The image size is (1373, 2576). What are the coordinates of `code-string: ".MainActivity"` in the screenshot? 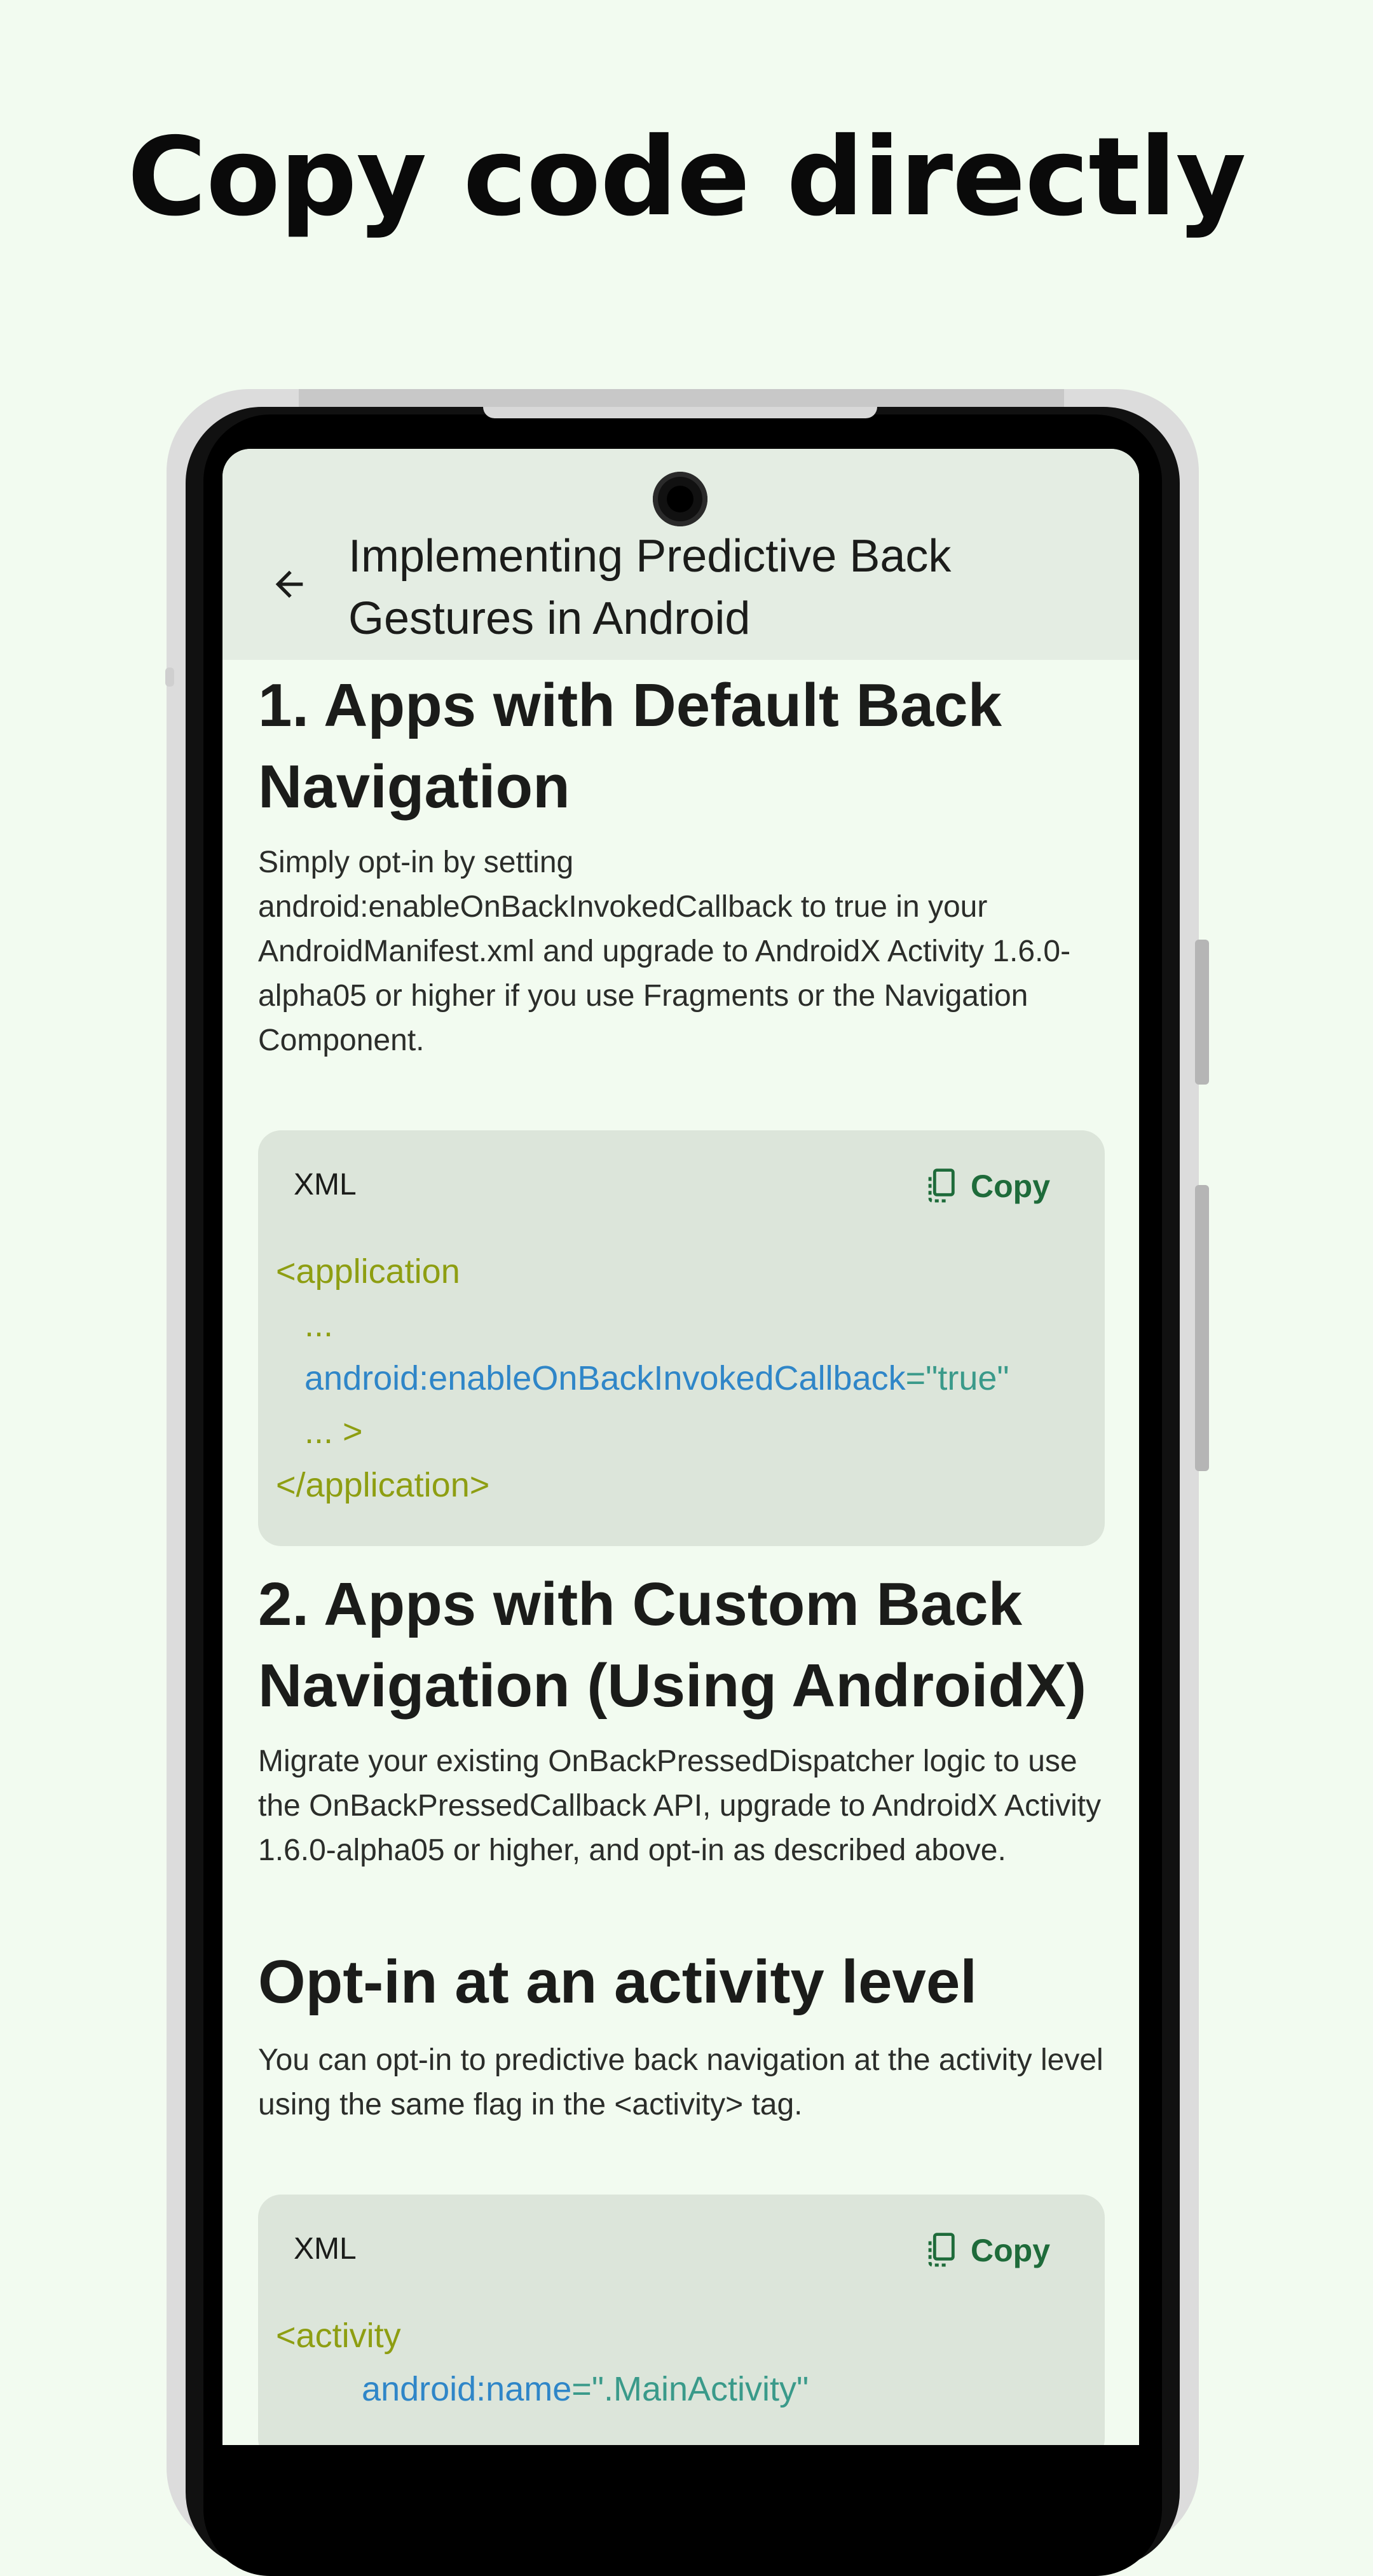 It's located at (700, 2389).